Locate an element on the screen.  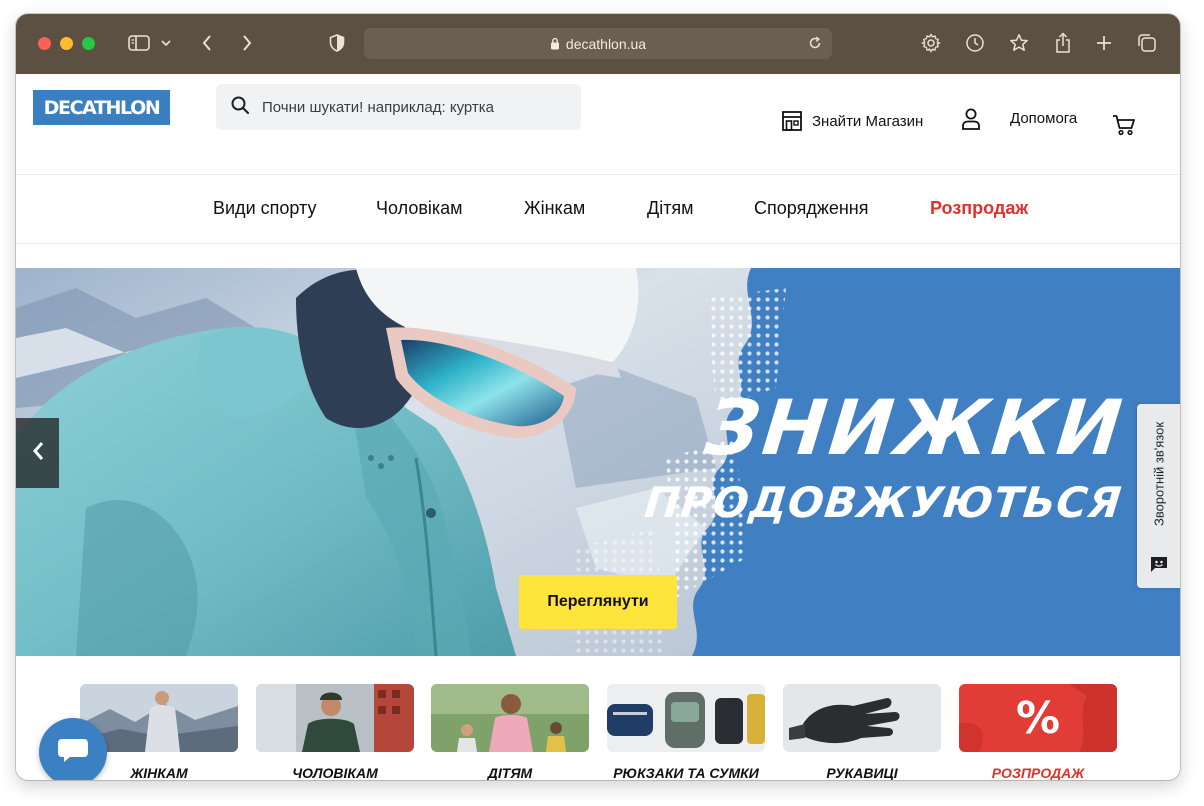
url-text: decathlon.ua is located at coordinates (606, 43).